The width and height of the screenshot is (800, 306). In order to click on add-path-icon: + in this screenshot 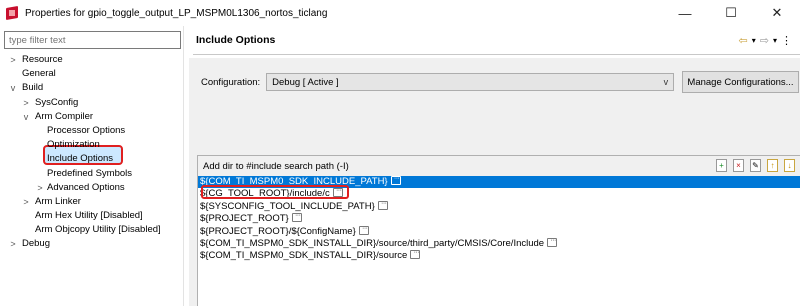, I will do `click(721, 165)`.